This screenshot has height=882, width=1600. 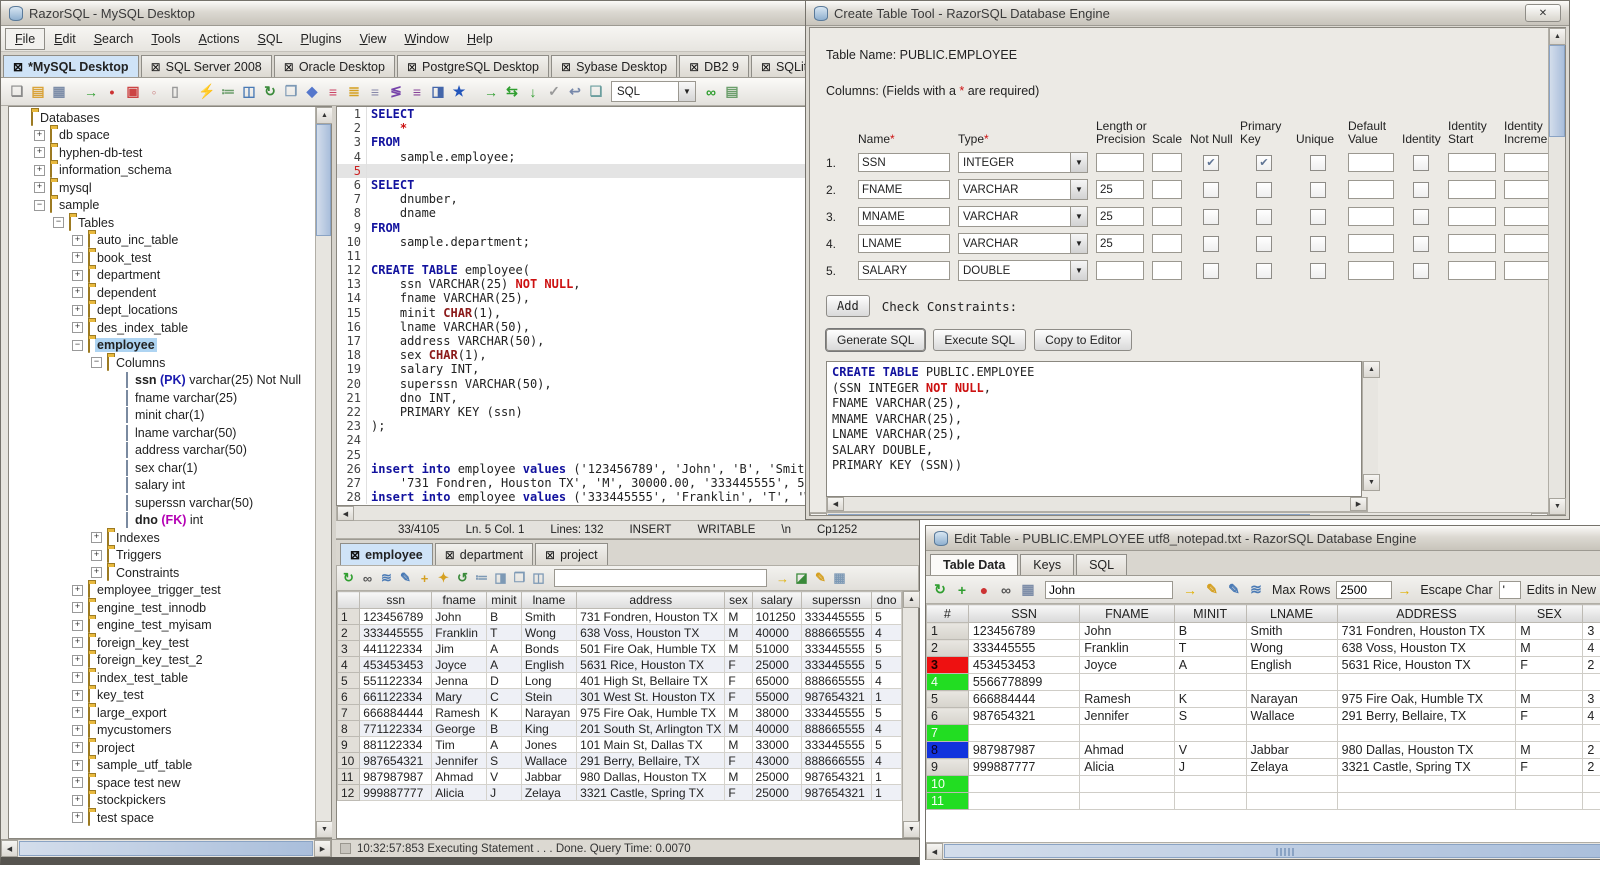 What do you see at coordinates (472, 66) in the screenshot?
I see `connection-tab: ⊠ PostgreSQL Desktop` at bounding box center [472, 66].